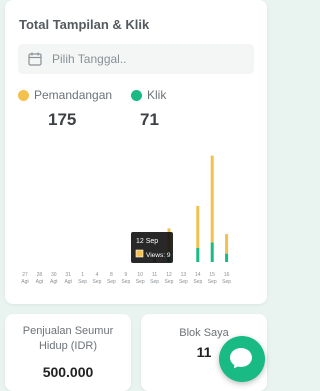 The height and width of the screenshot is (391, 320). Describe the element at coordinates (68, 278) in the screenshot. I see `x-tick-label-3: 31 Agt` at that location.